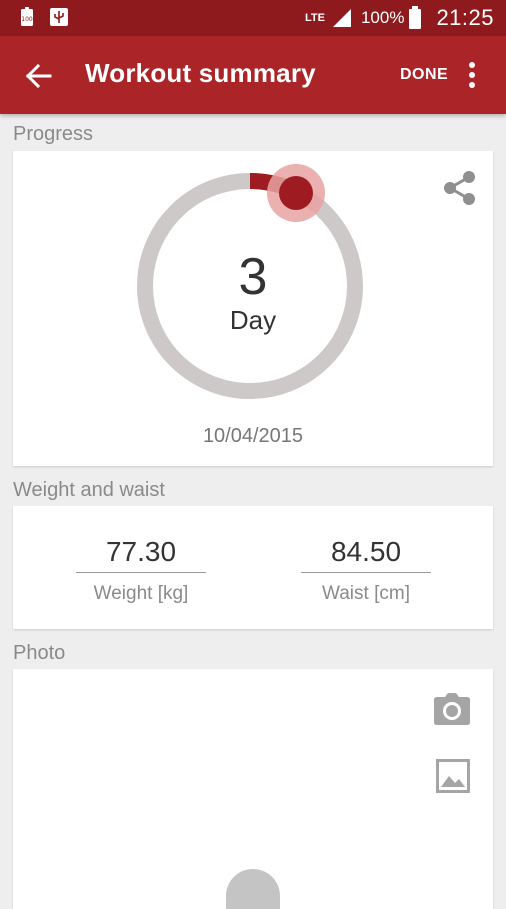  I want to click on weight-waist-section-label: Weight and waist, so click(89, 490).